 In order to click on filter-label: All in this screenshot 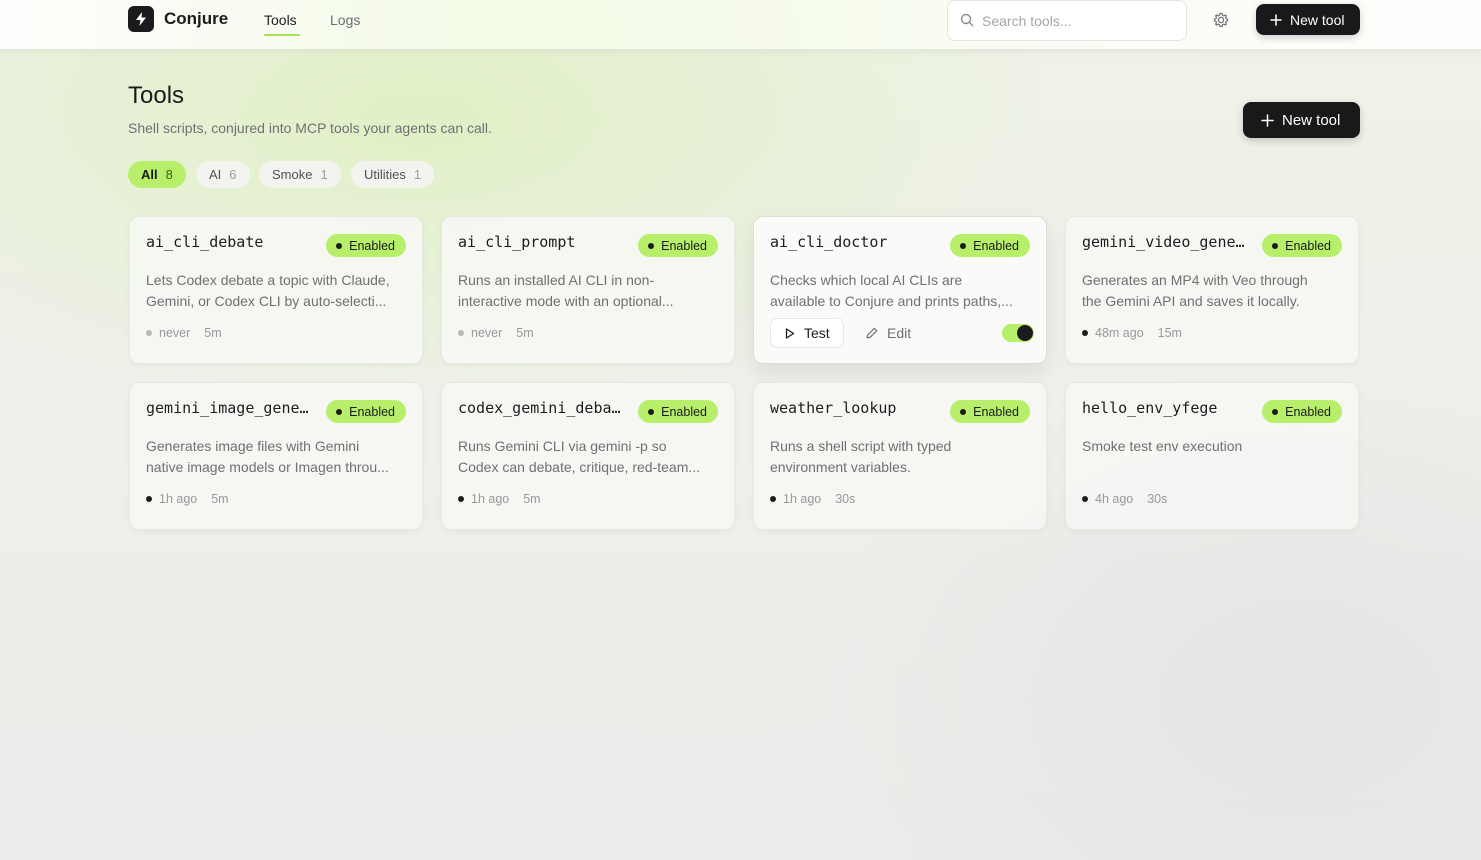, I will do `click(149, 174)`.